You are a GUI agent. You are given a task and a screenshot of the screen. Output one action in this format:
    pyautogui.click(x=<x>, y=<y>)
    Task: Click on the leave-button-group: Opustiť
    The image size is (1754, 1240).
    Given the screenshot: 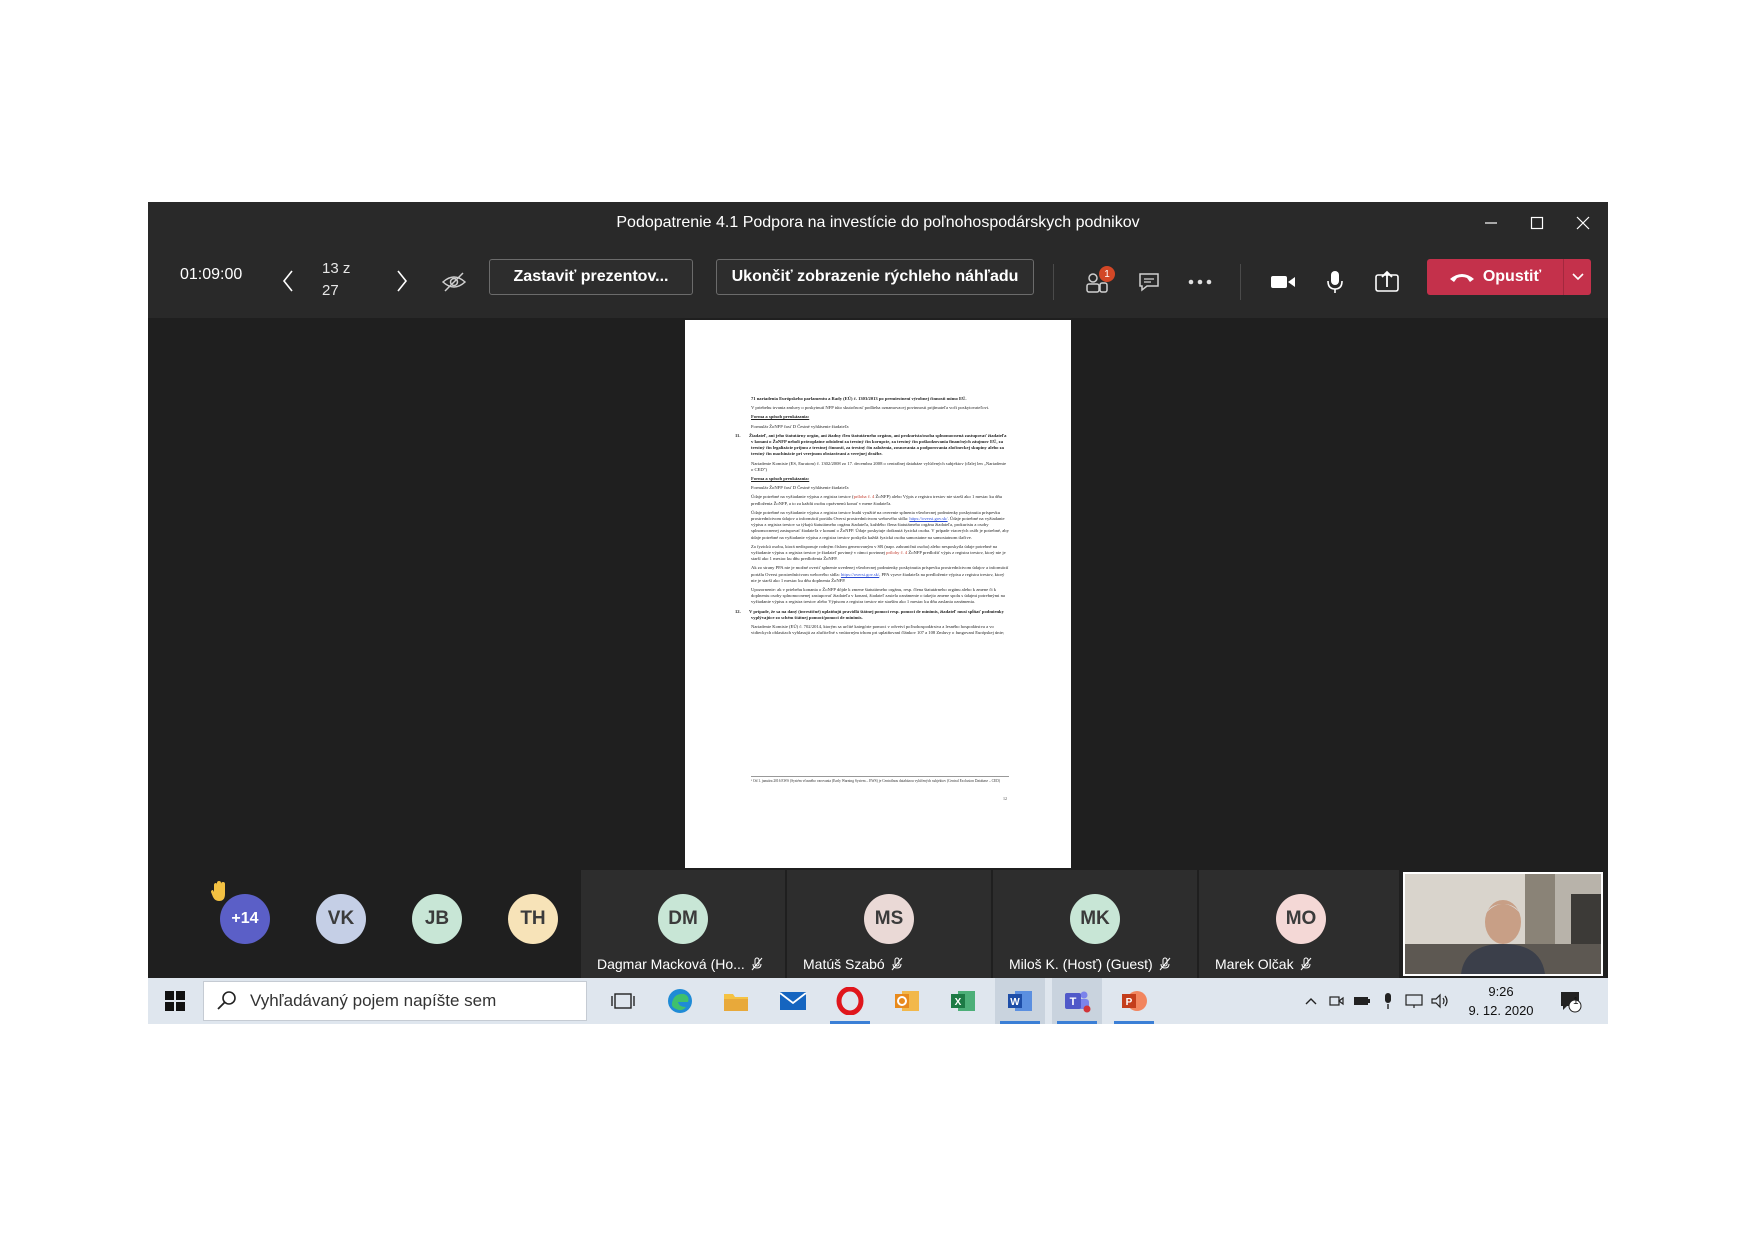 What is the action you would take?
    pyautogui.click(x=1509, y=277)
    